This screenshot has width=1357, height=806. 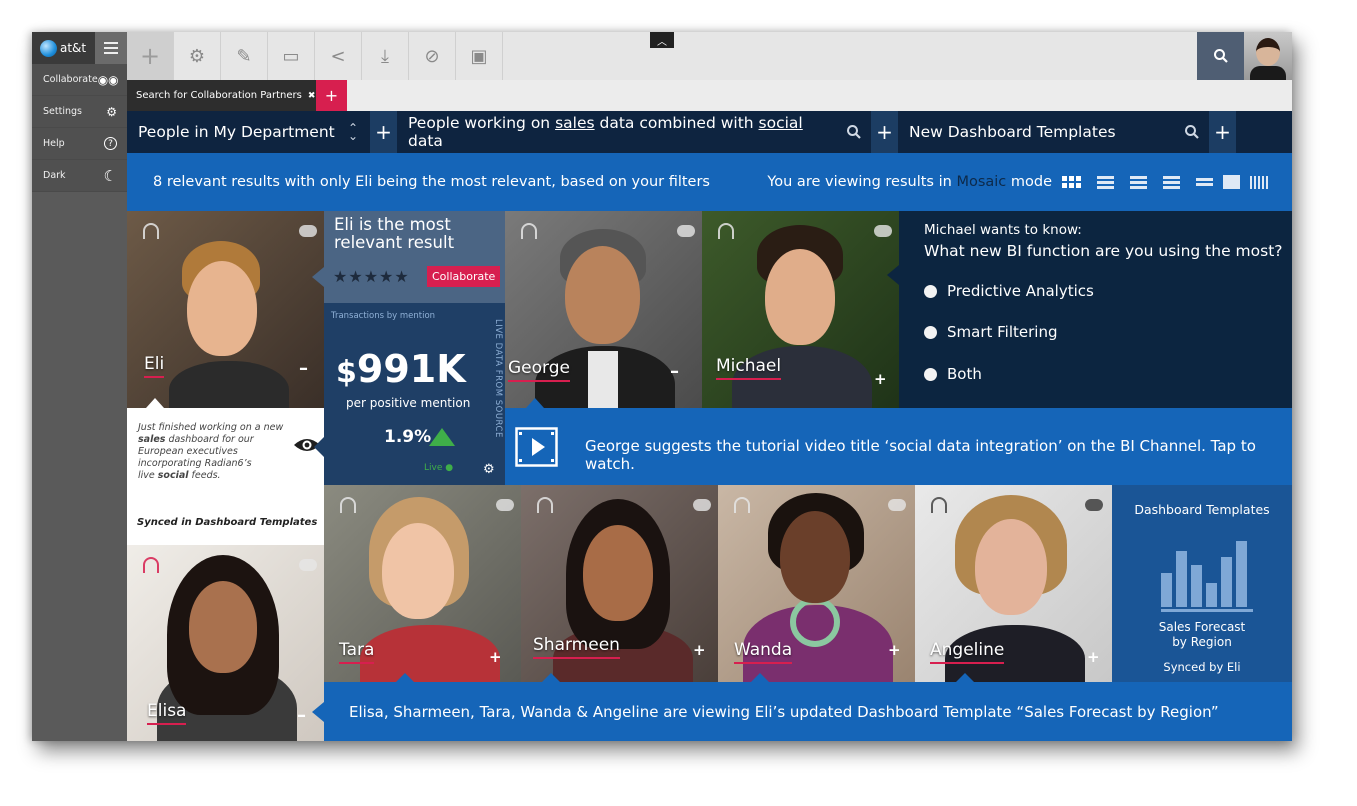 What do you see at coordinates (54, 143) in the screenshot?
I see `sidebar-item-label: Help` at bounding box center [54, 143].